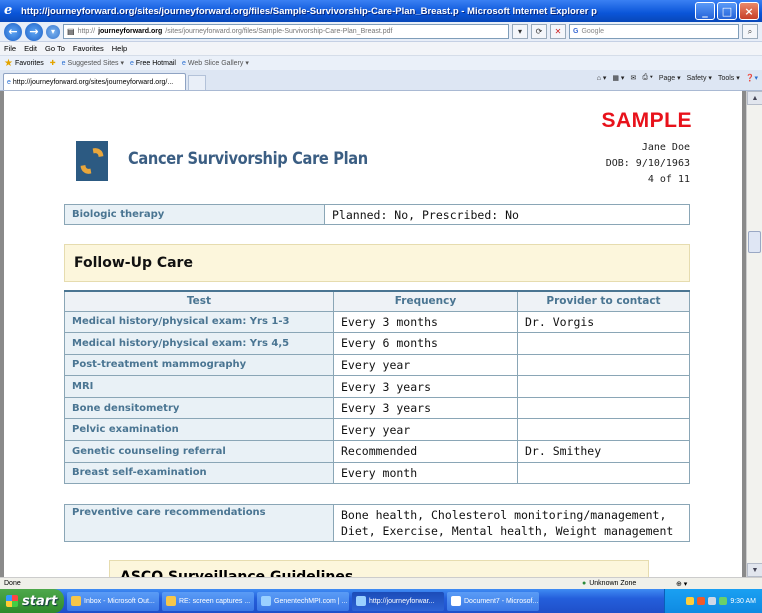 This screenshot has height=613, width=762. What do you see at coordinates (199, 386) in the screenshot?
I see `cell-test: MRI` at bounding box center [199, 386].